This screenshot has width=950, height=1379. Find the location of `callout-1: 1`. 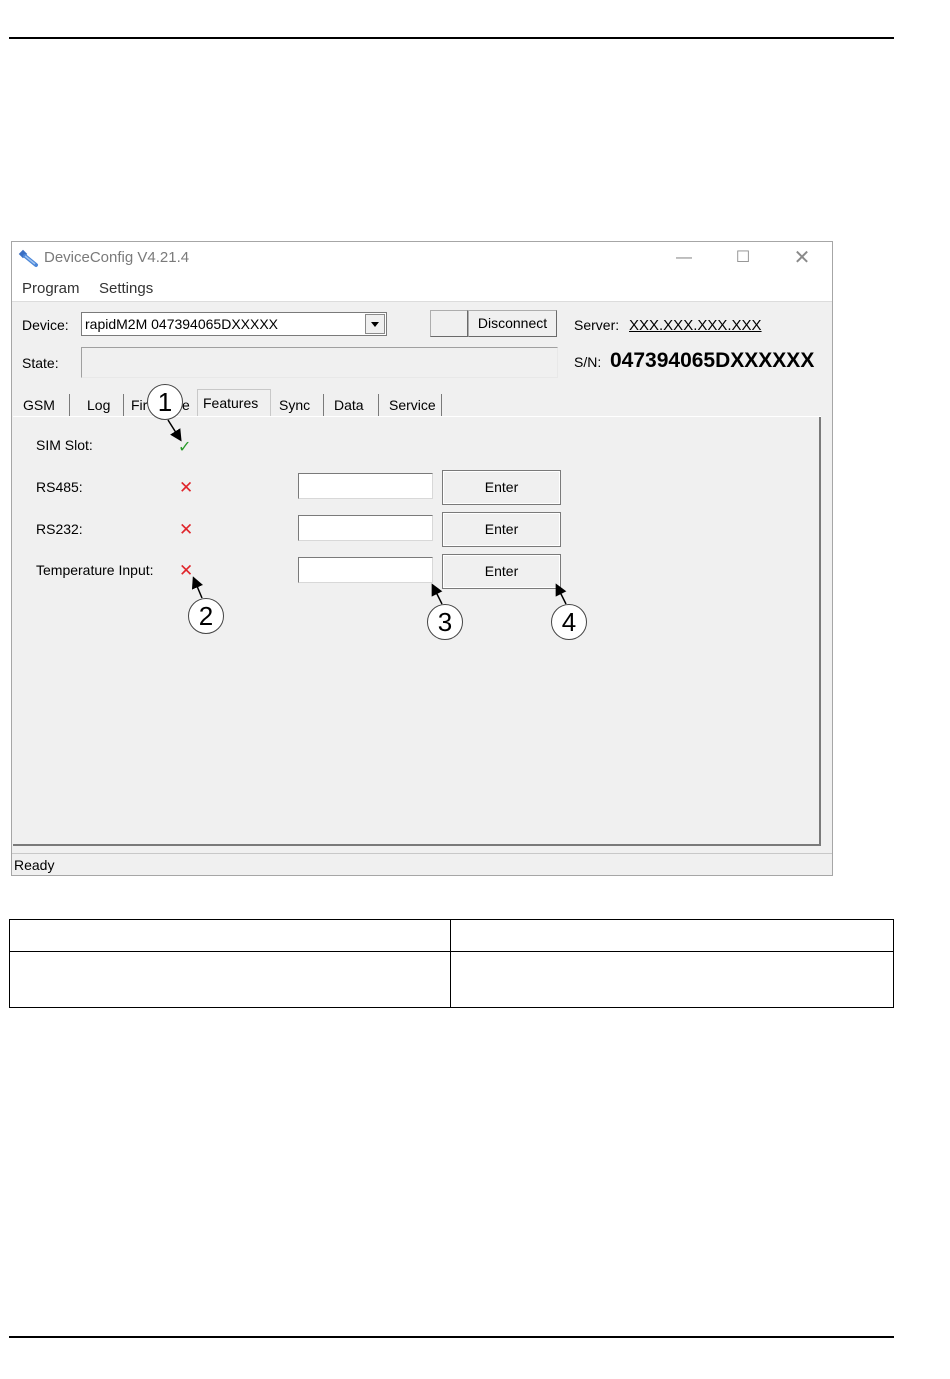

callout-1: 1 is located at coordinates (165, 402).